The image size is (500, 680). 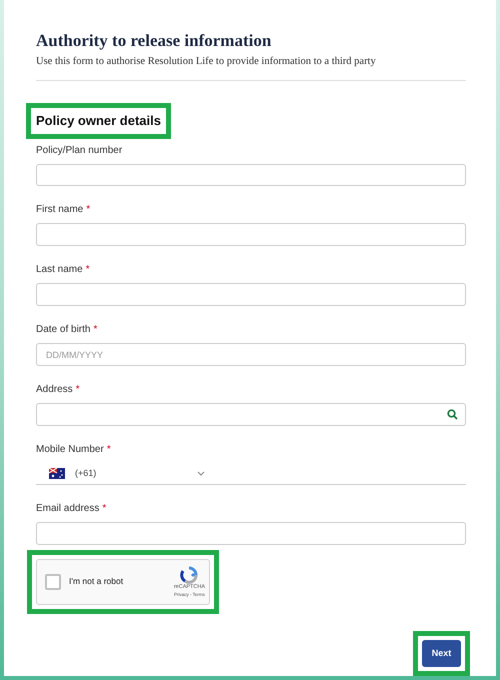 What do you see at coordinates (452, 414) in the screenshot?
I see `search-icon` at bounding box center [452, 414].